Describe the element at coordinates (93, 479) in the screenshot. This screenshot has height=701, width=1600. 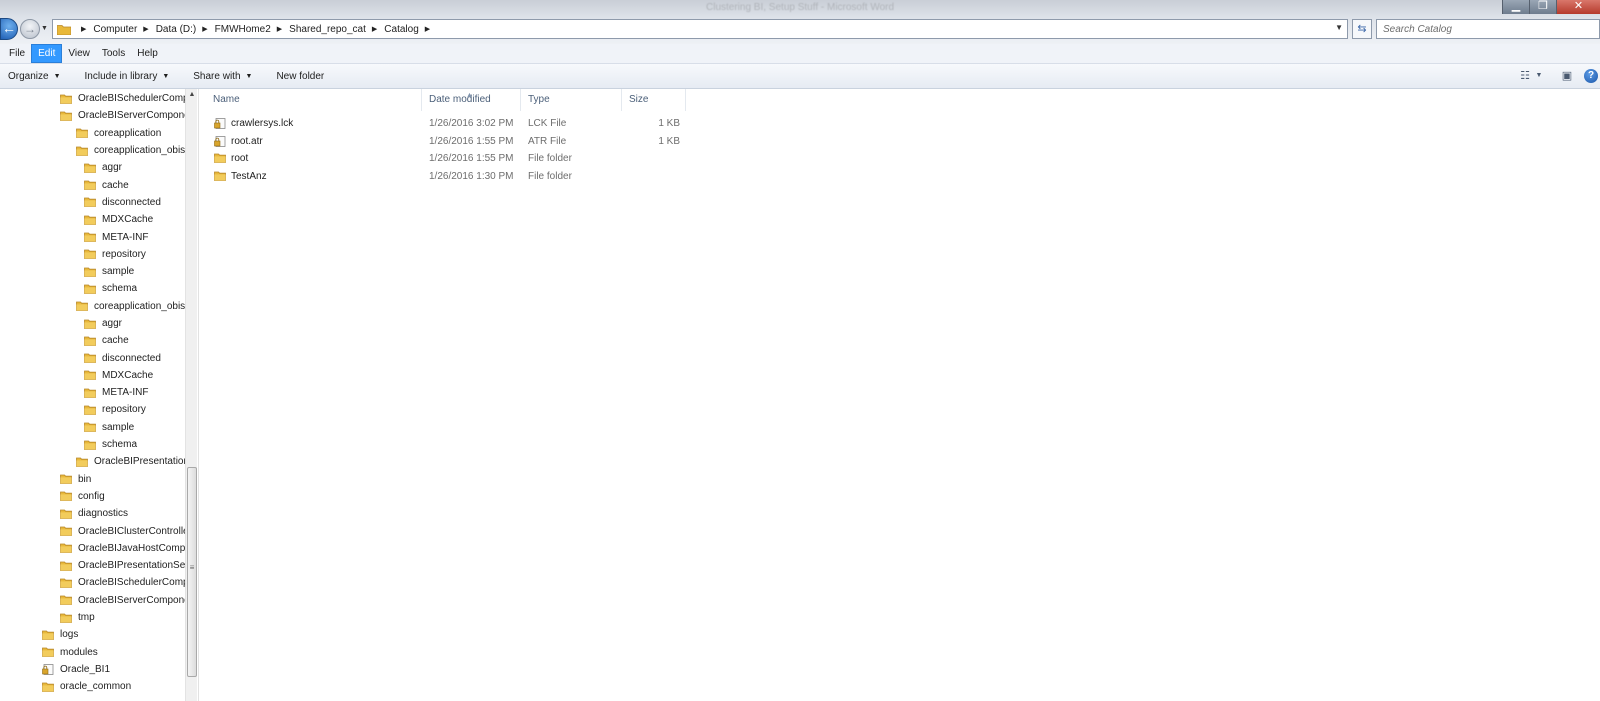
I see `tree-item: bin` at that location.